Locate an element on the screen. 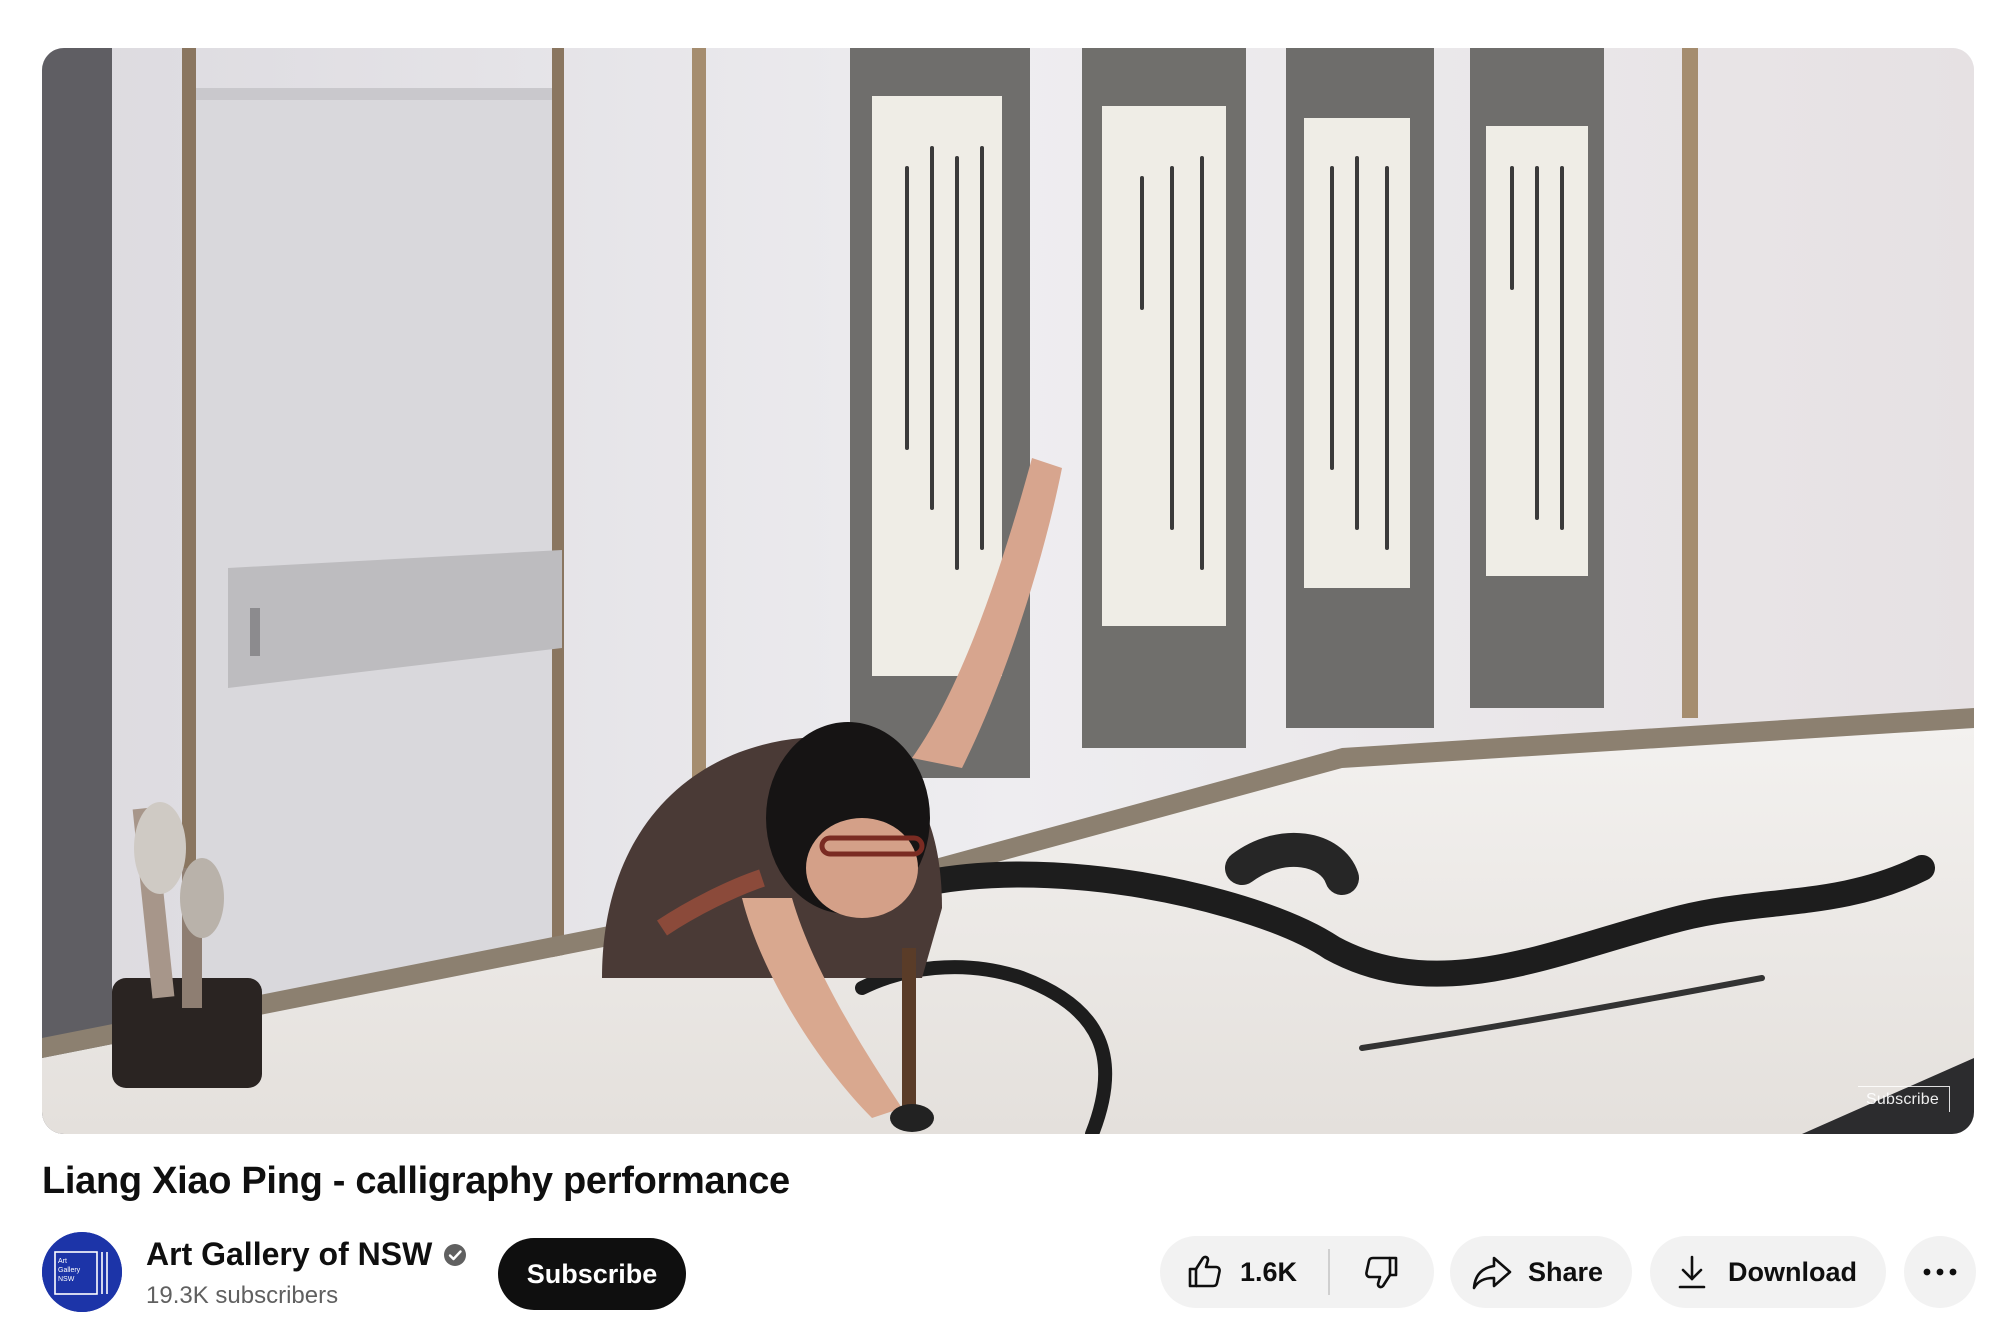 Image resolution: width=1994 pixels, height=1328 pixels. channel-name: Art Gallery of NSW is located at coordinates (289, 1254).